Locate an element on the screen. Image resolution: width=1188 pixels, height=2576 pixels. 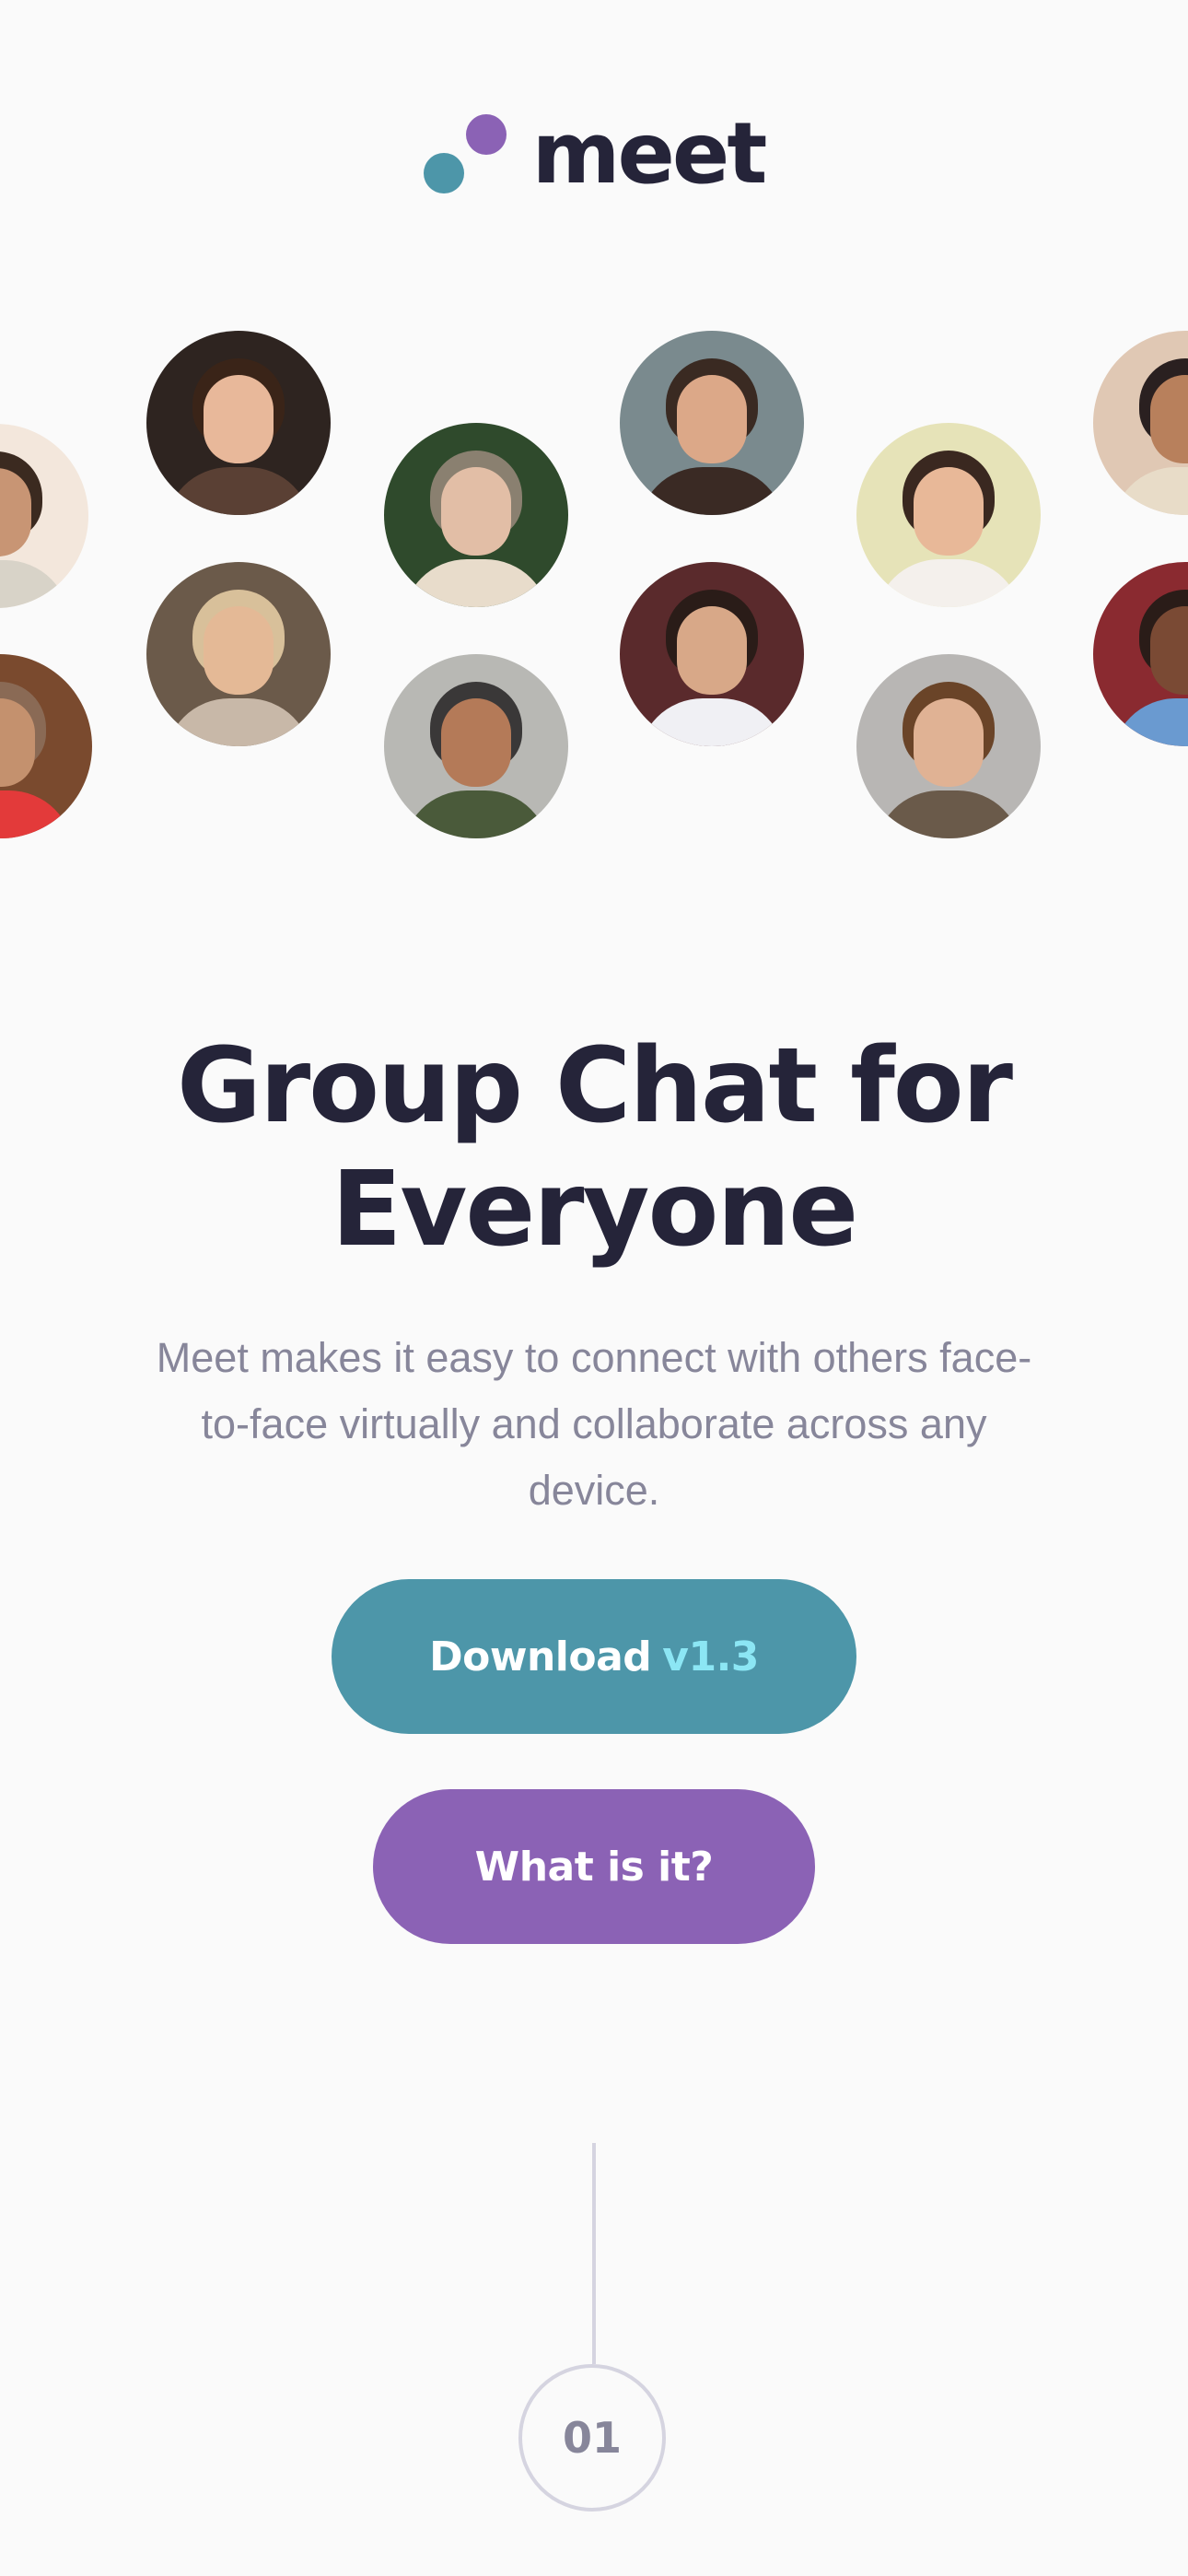
download-button: Download v1.3 is located at coordinates (594, 1656).